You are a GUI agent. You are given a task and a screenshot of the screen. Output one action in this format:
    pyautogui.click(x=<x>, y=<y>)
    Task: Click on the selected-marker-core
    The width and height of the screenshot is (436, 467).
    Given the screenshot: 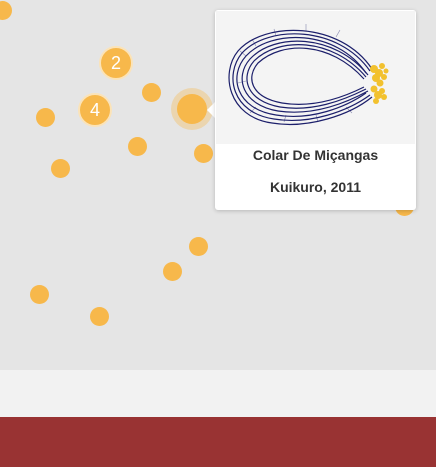 What is the action you would take?
    pyautogui.click(x=192, y=109)
    